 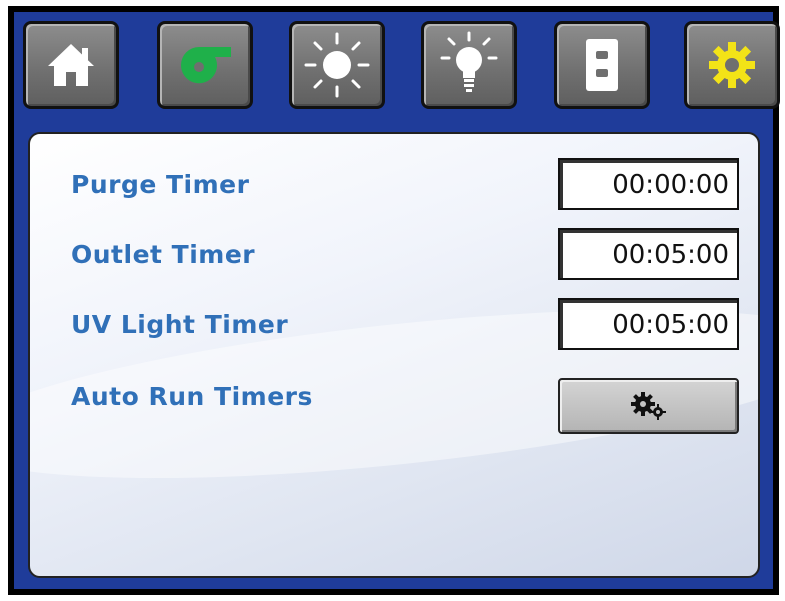 I want to click on tab-sun, so click(x=337, y=65).